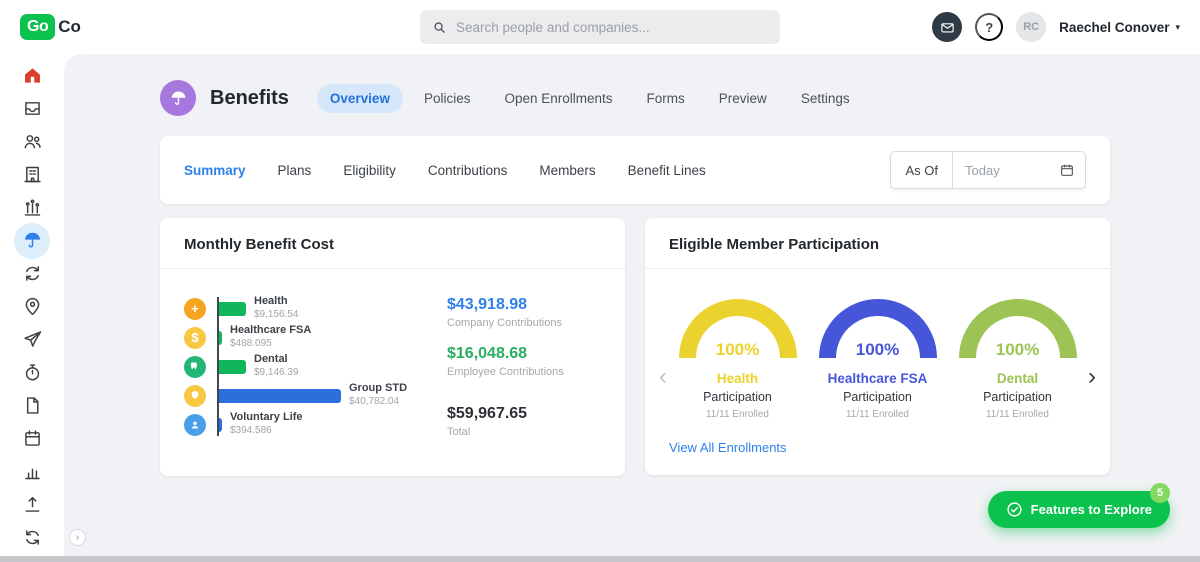 The image size is (1200, 562). I want to click on sidebar-item-documents, so click(32, 405).